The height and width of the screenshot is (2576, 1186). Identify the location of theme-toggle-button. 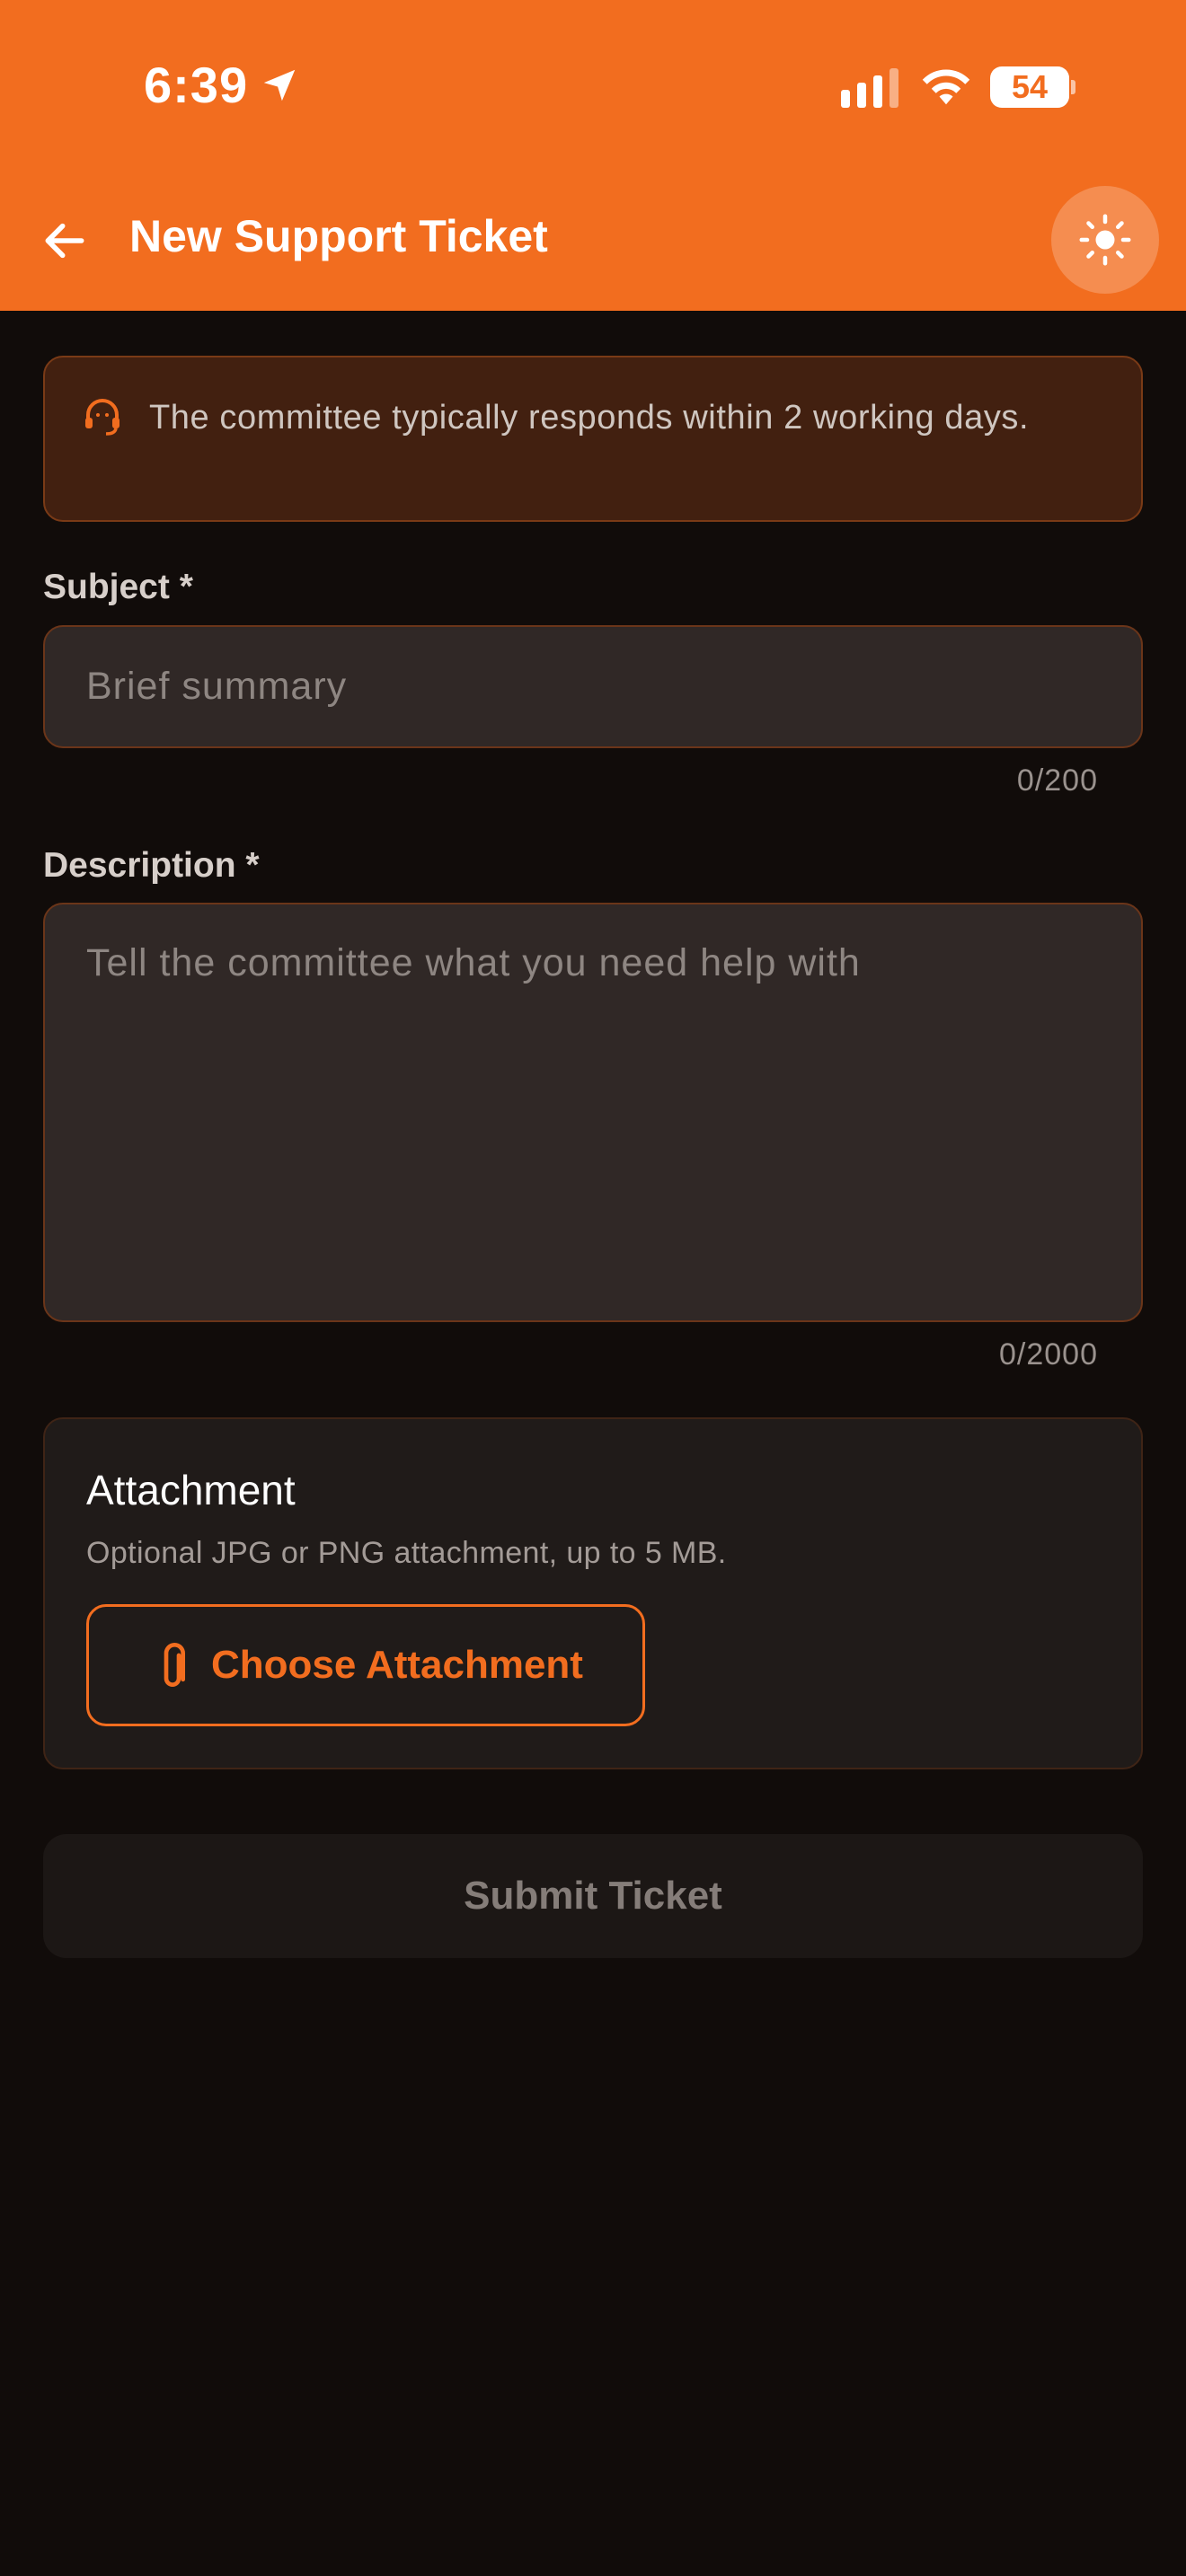
(1105, 240).